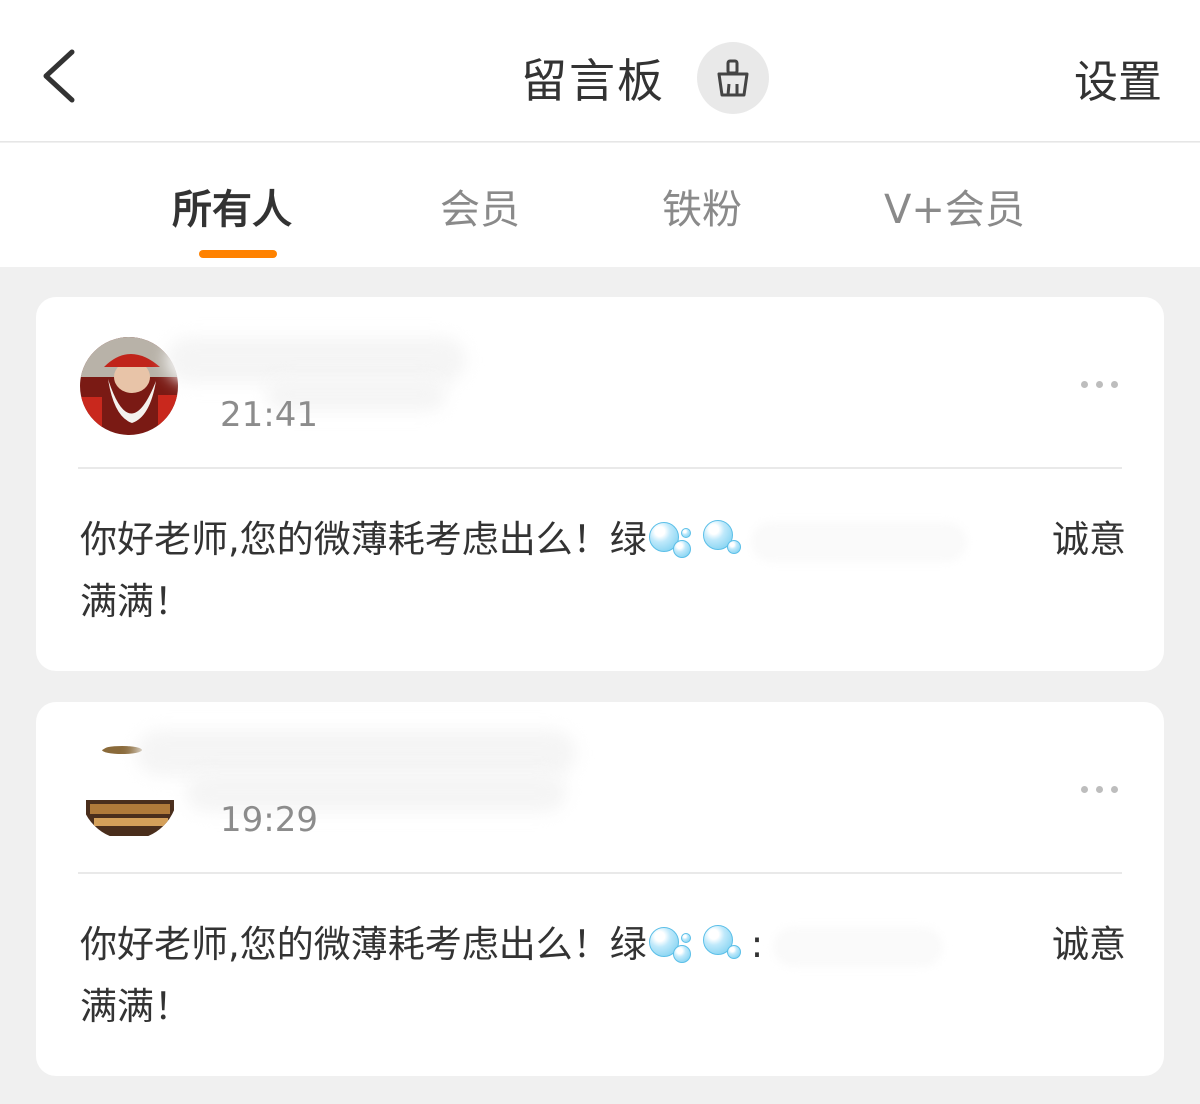  Describe the element at coordinates (702, 206) in the screenshot. I see `tab-fans: 铁粉` at that location.